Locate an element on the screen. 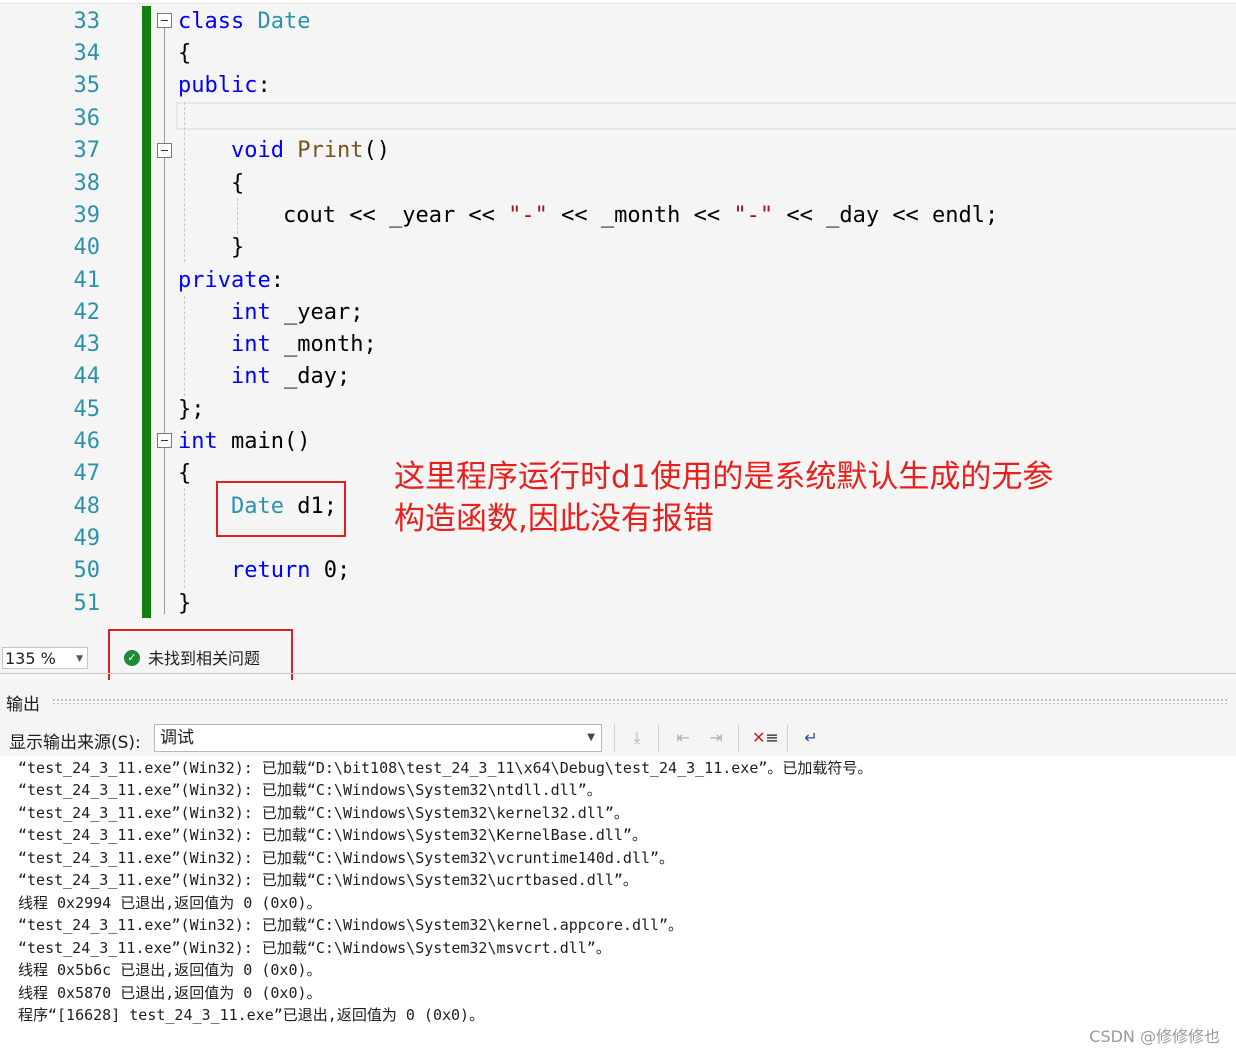 The height and width of the screenshot is (1055, 1236). word-wrap-icon: ↵ is located at coordinates (811, 738).